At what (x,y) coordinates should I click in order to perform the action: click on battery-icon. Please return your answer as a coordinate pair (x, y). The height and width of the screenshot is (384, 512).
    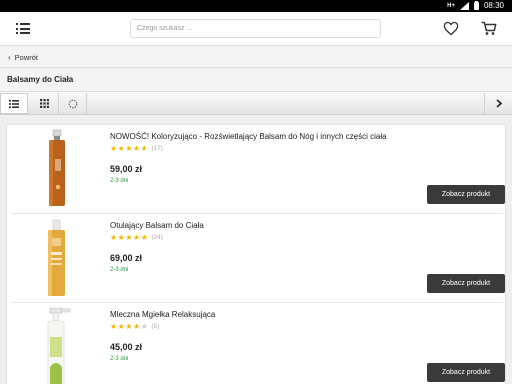
    Looking at the image, I should click on (476, 5).